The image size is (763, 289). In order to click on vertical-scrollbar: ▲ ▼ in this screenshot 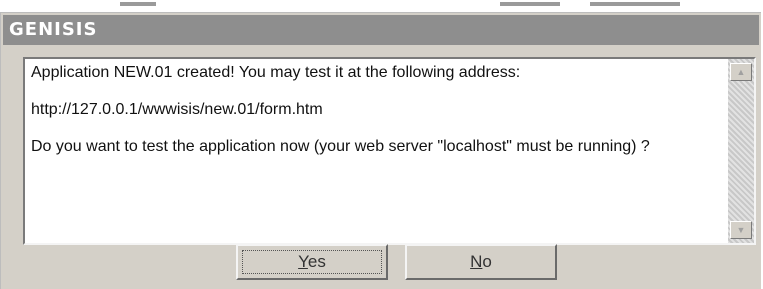, I will do `click(741, 151)`.